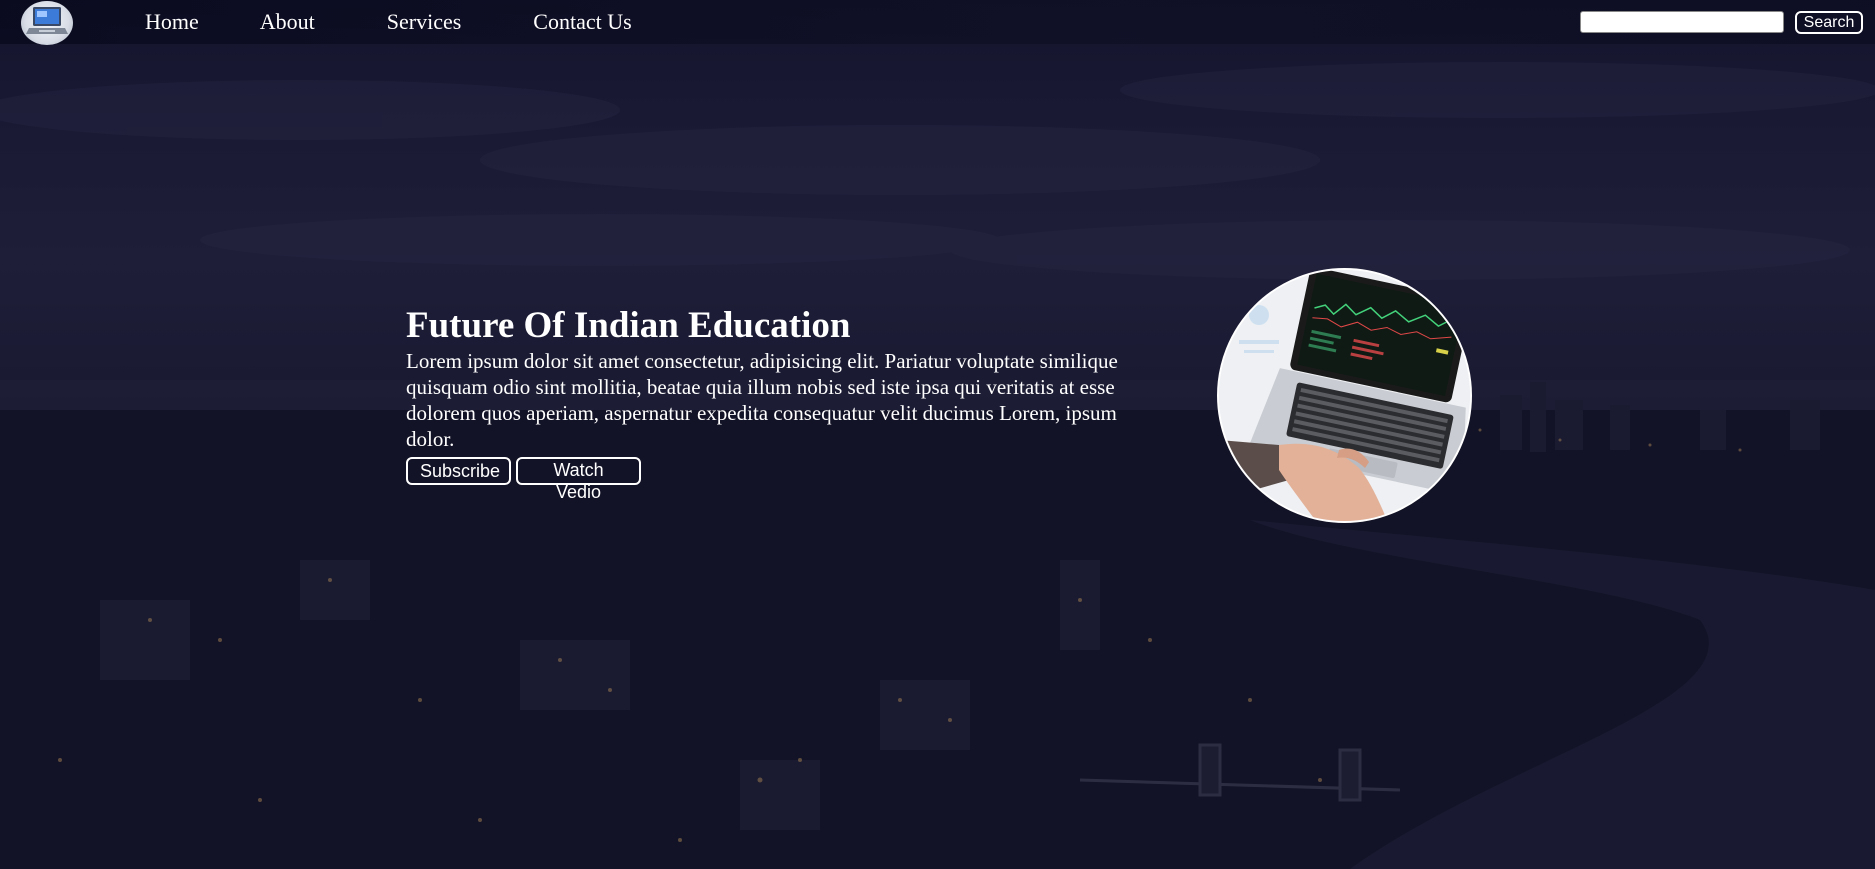 The width and height of the screenshot is (1875, 869). I want to click on search-input, so click(1682, 22).